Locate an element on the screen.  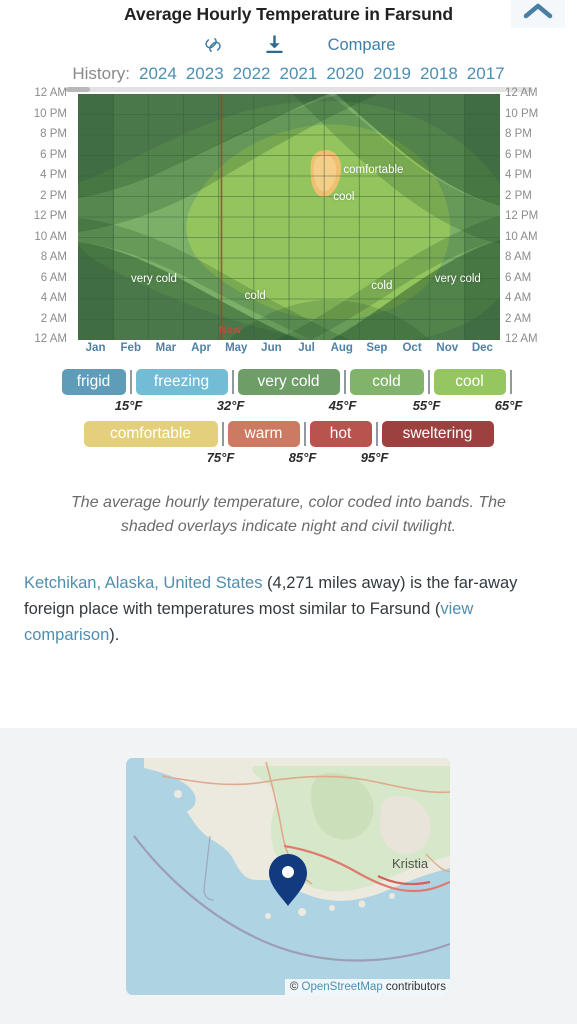
legend-tick-45F: 45°F is located at coordinates (342, 405).